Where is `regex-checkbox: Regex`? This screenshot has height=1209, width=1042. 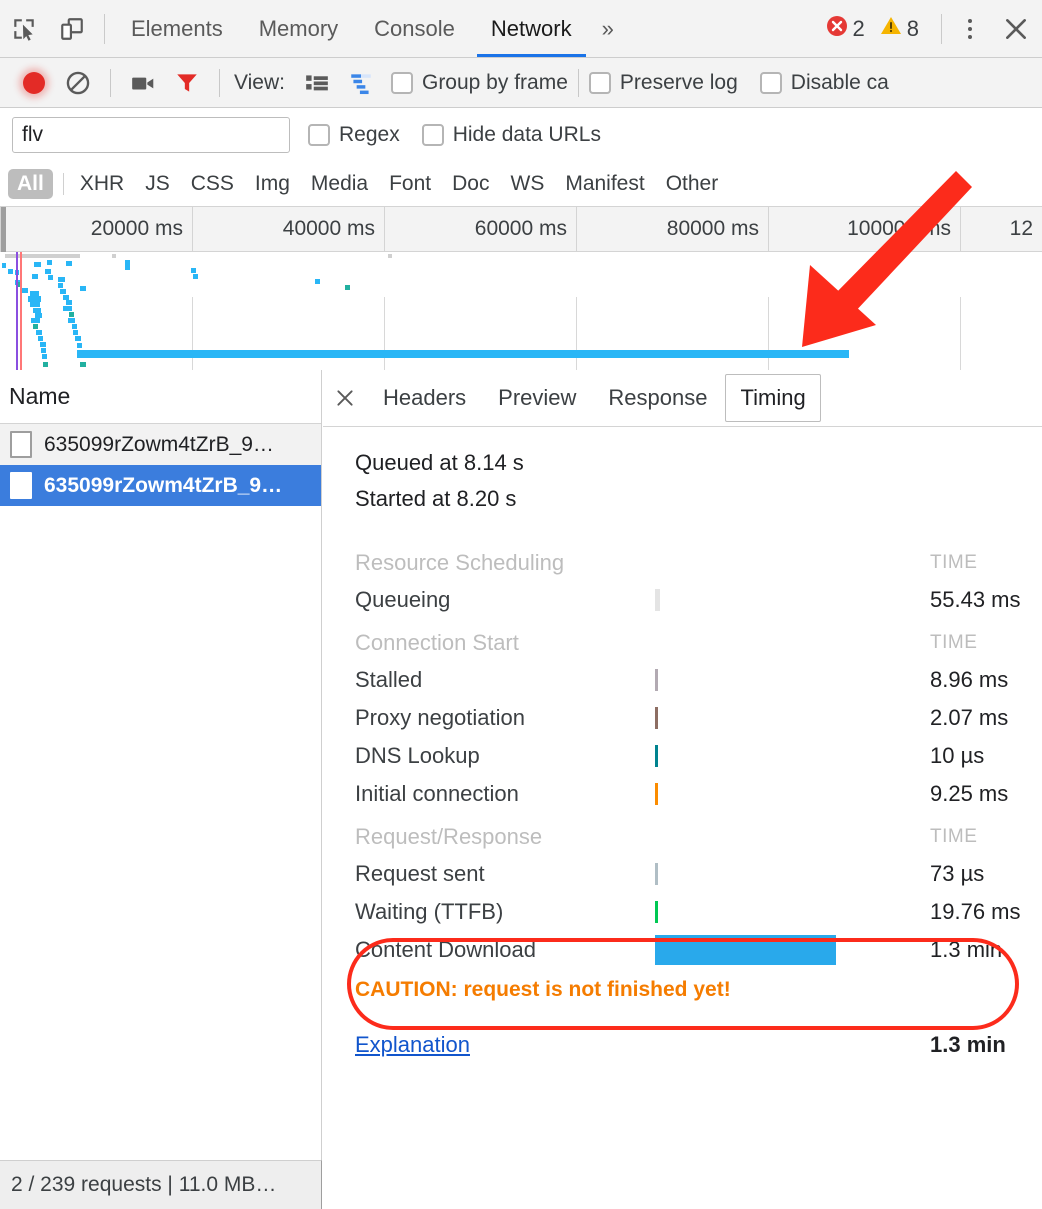 regex-checkbox: Regex is located at coordinates (354, 135).